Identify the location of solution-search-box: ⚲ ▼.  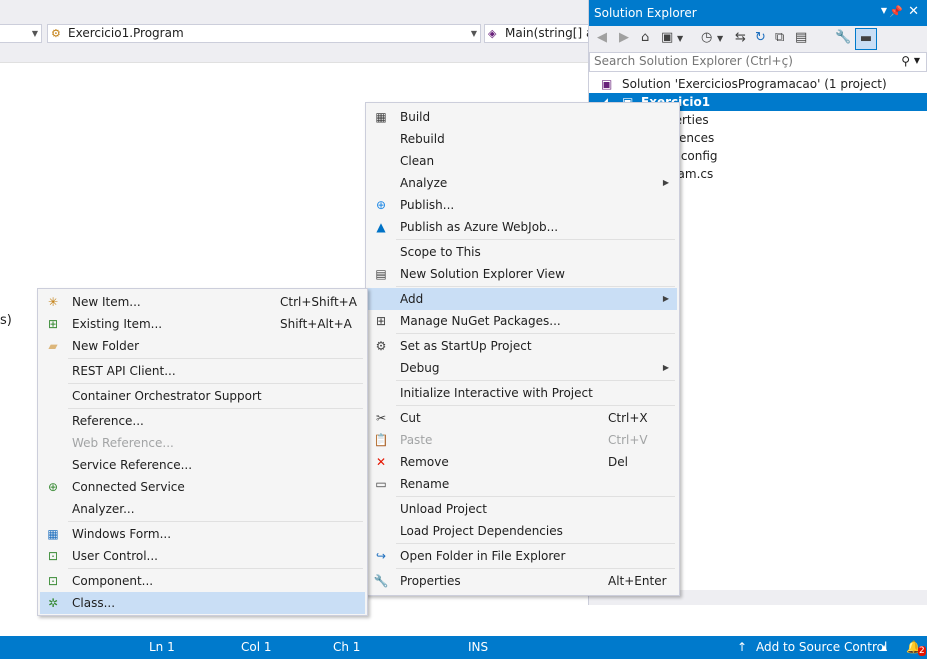
(758, 62).